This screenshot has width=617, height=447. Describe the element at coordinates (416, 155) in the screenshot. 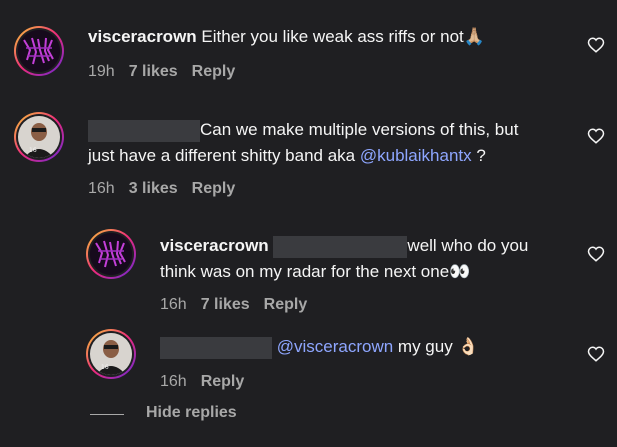

I see `mention-link: @kublaikhantx` at that location.